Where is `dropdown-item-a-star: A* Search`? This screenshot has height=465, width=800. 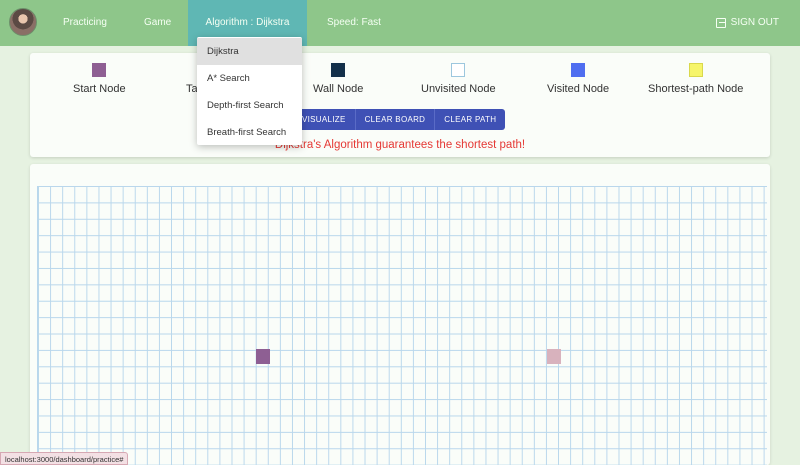 dropdown-item-a-star: A* Search is located at coordinates (249, 78).